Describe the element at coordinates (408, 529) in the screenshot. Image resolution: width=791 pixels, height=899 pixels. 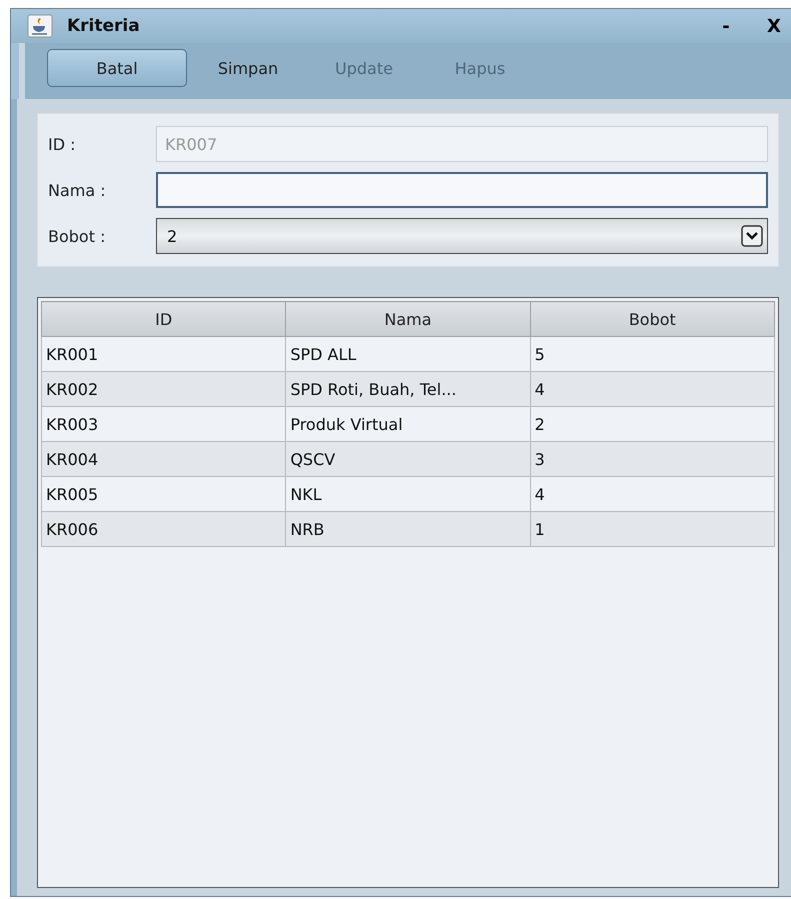
I see `table-cell: NRB` at that location.